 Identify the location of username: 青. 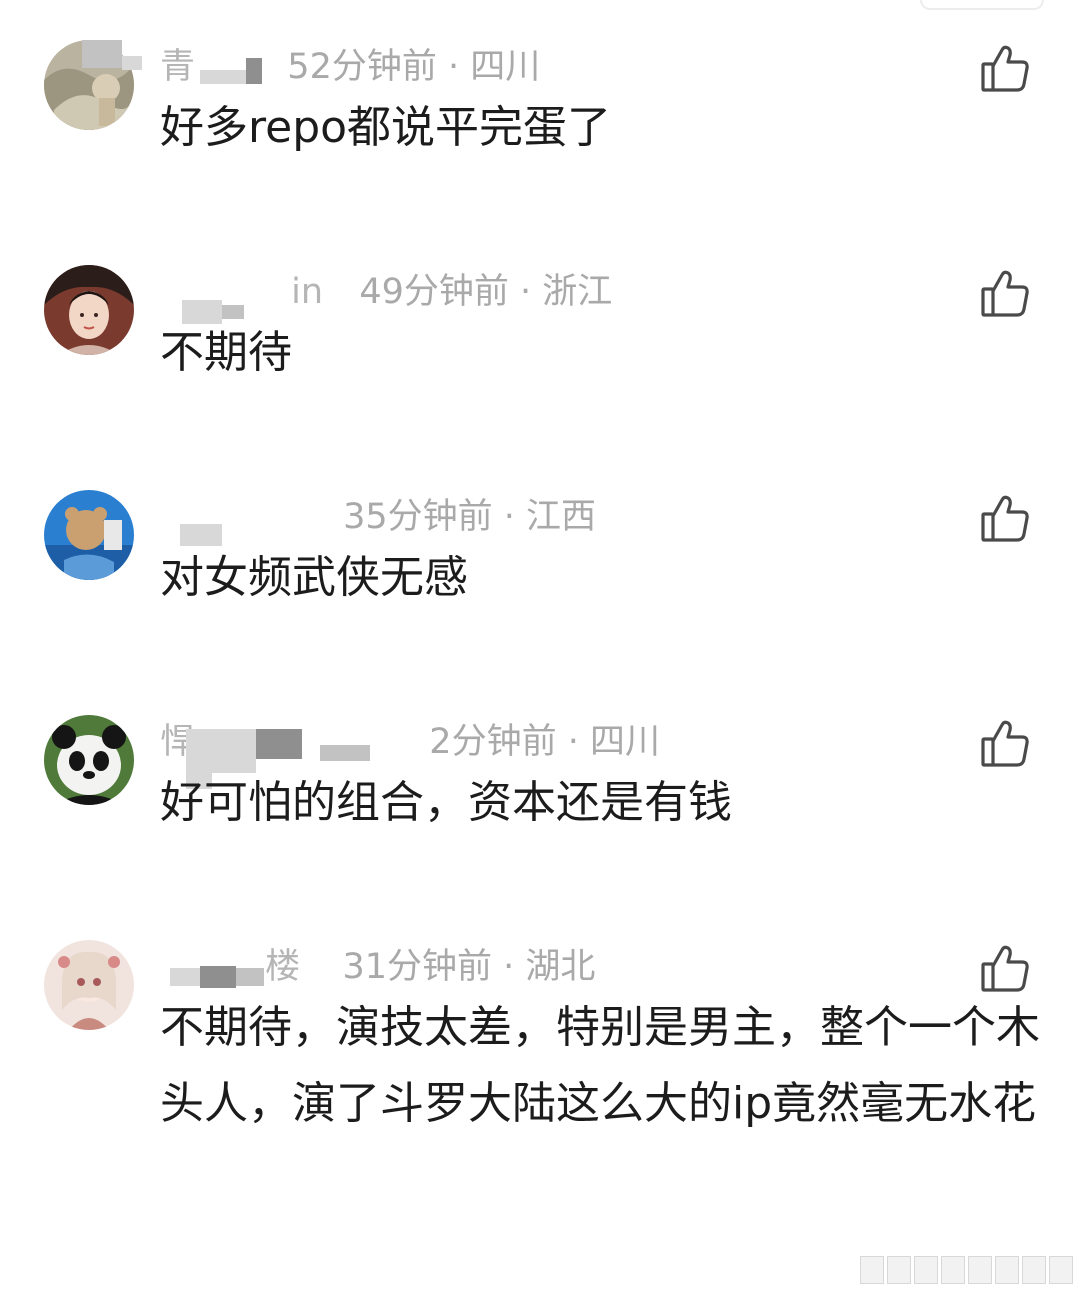
(177, 67).